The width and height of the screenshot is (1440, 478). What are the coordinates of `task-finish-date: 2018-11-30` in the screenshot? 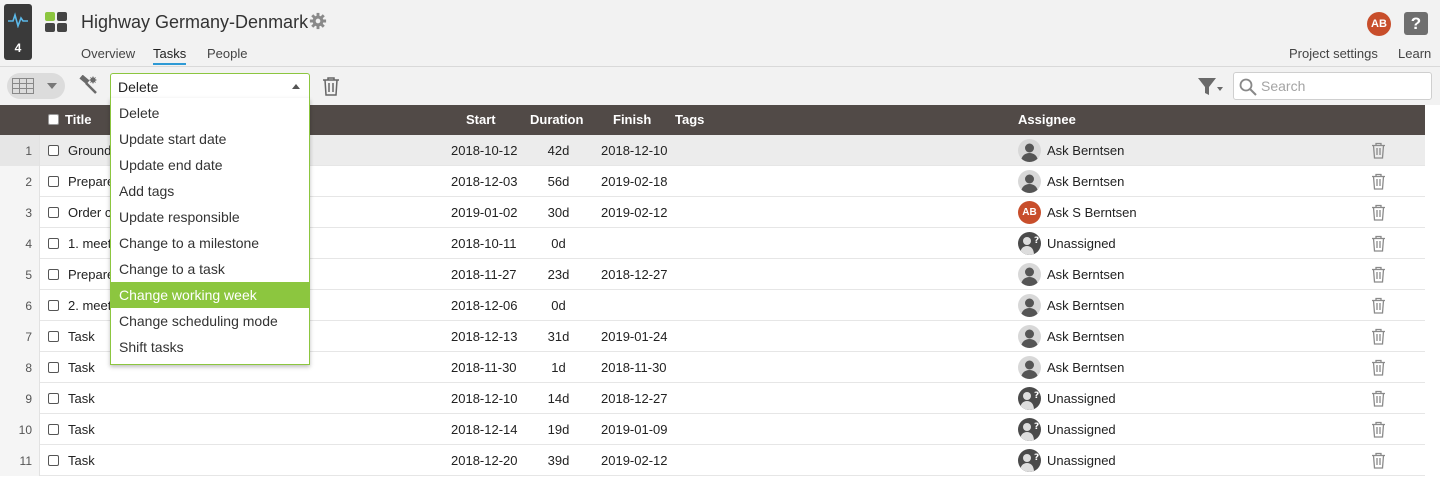 It's located at (634, 367).